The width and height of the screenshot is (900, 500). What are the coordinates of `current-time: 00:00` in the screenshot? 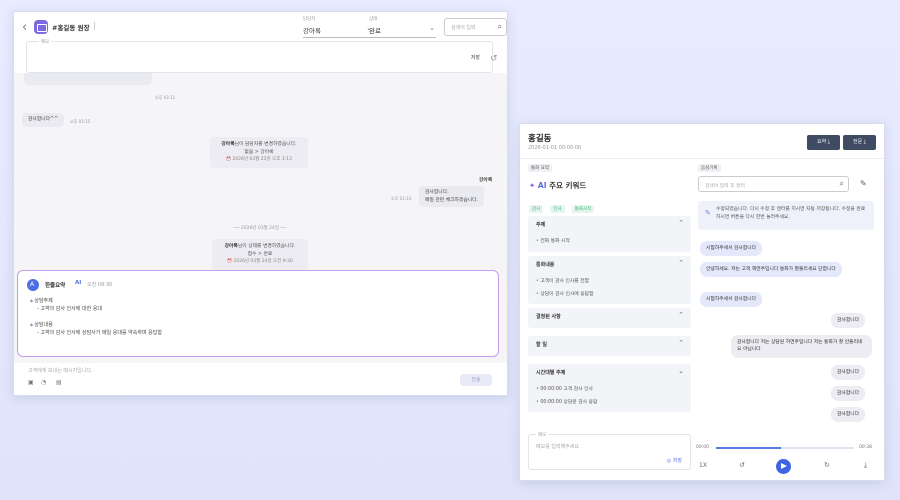 It's located at (702, 447).